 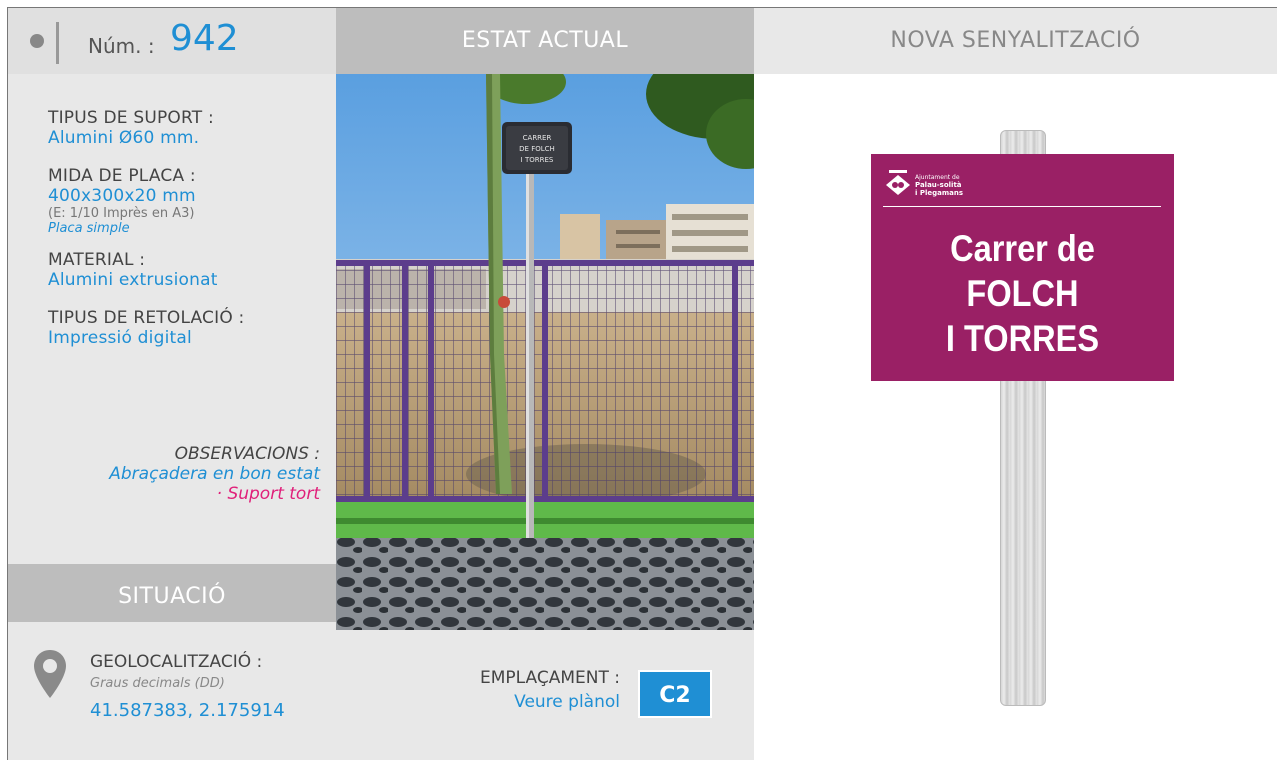 I want to click on mida-note: (E: 1/10 Imprès en A3), so click(x=121, y=213).